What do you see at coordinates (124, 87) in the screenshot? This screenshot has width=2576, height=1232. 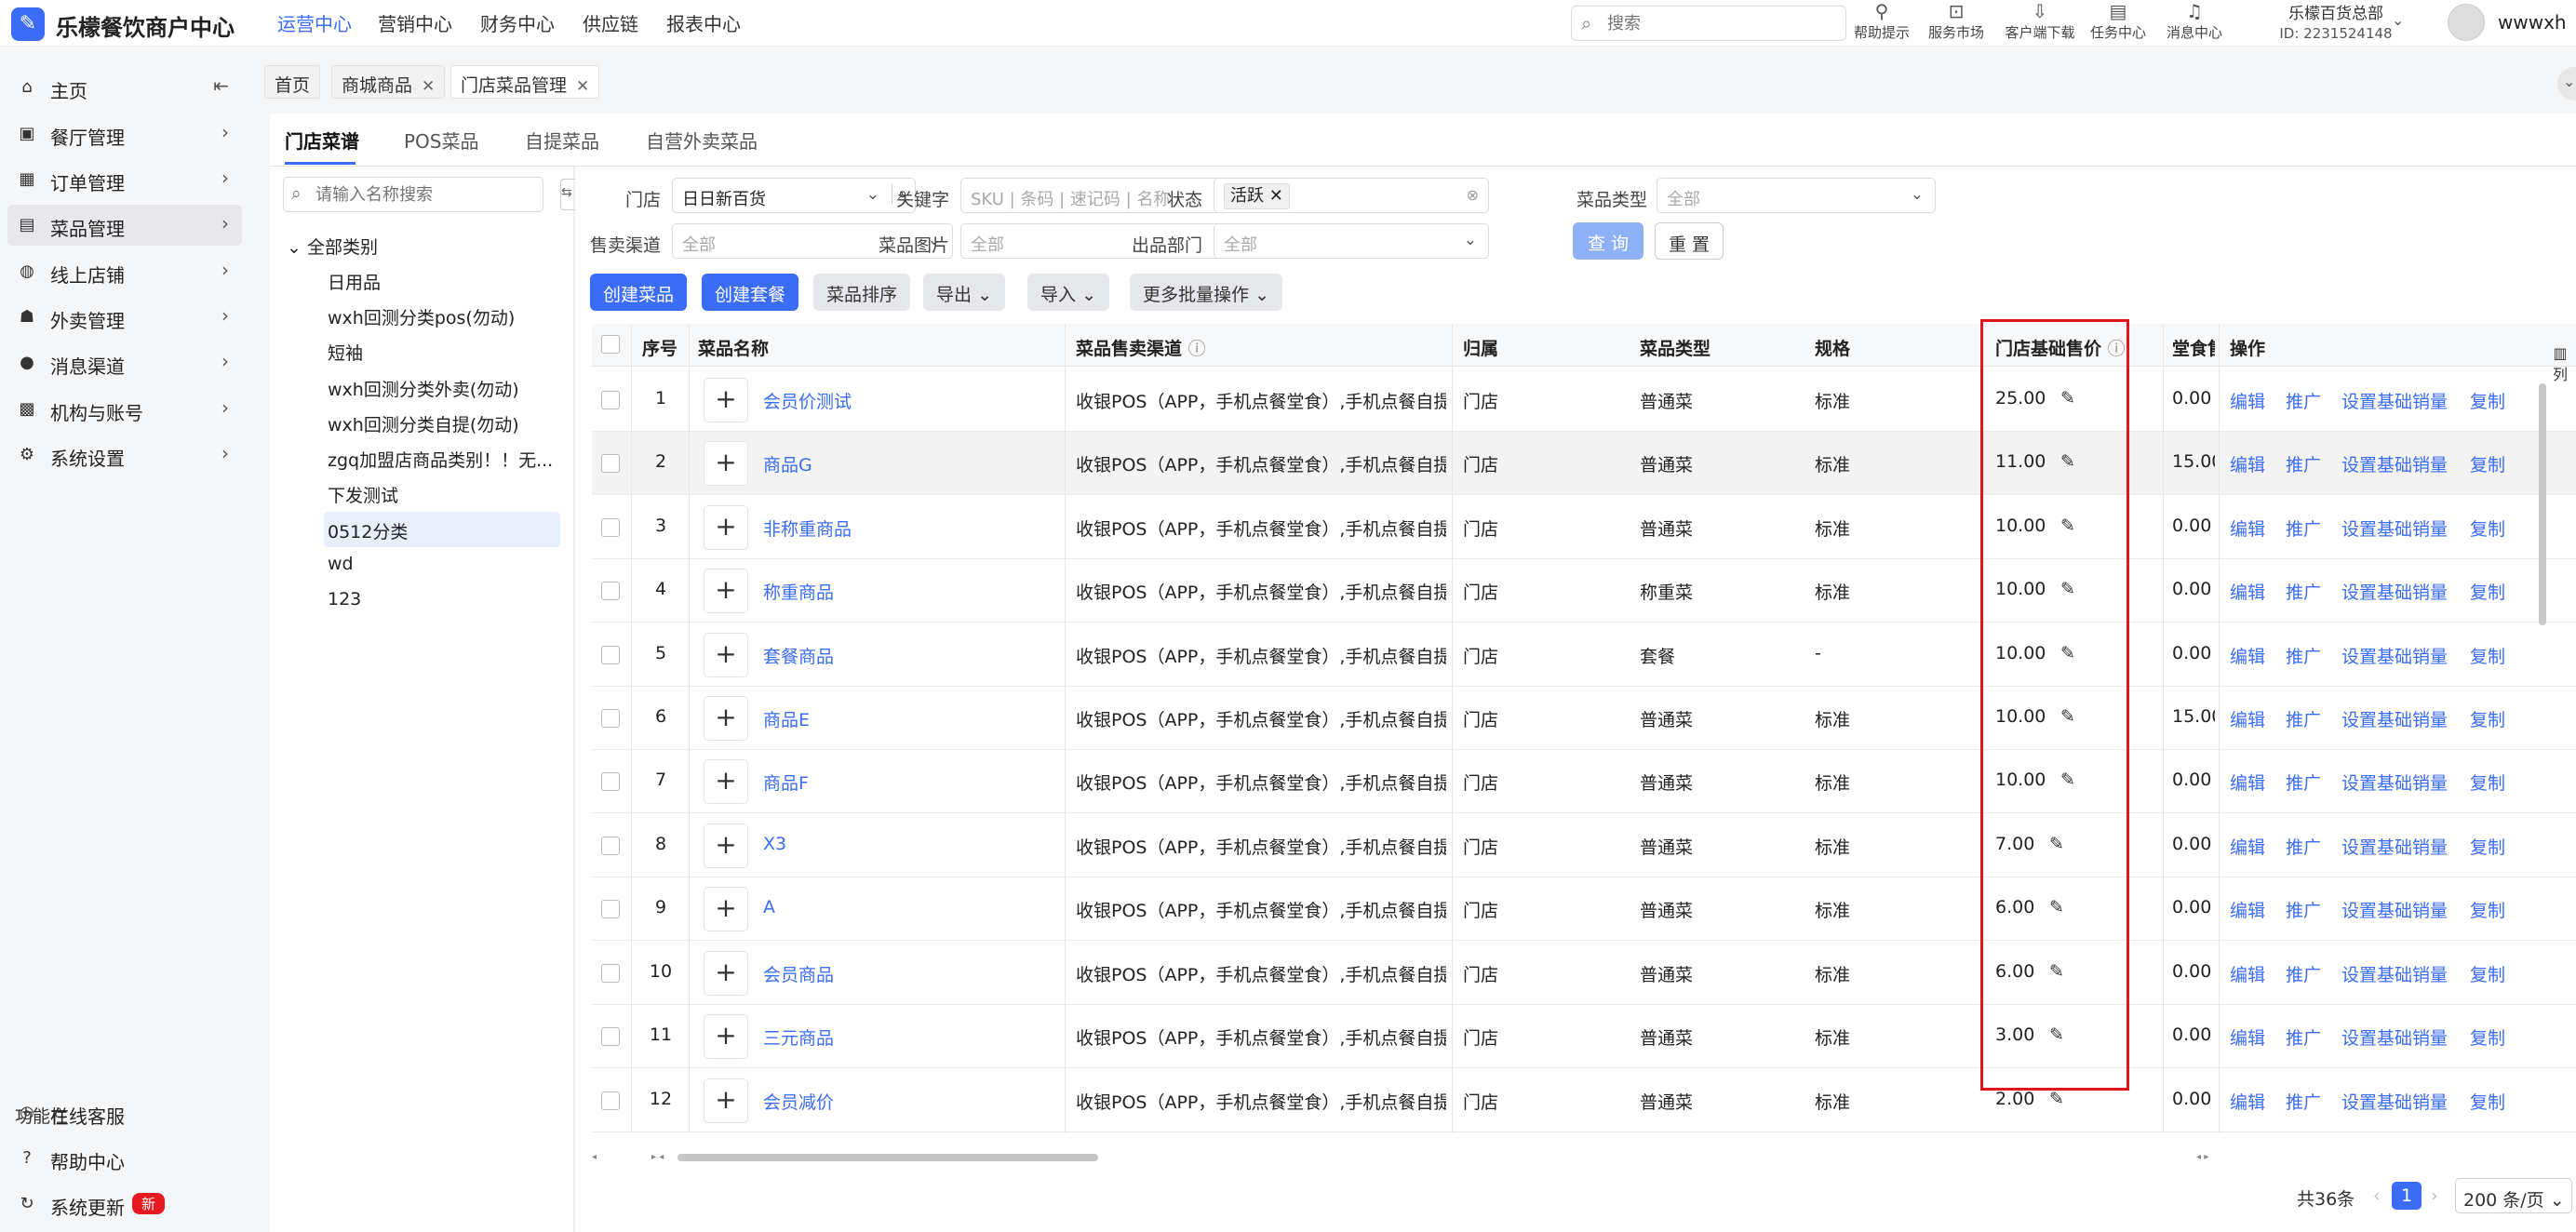 I see `sidebar-item-home: ⌂ 主页 ⇤` at bounding box center [124, 87].